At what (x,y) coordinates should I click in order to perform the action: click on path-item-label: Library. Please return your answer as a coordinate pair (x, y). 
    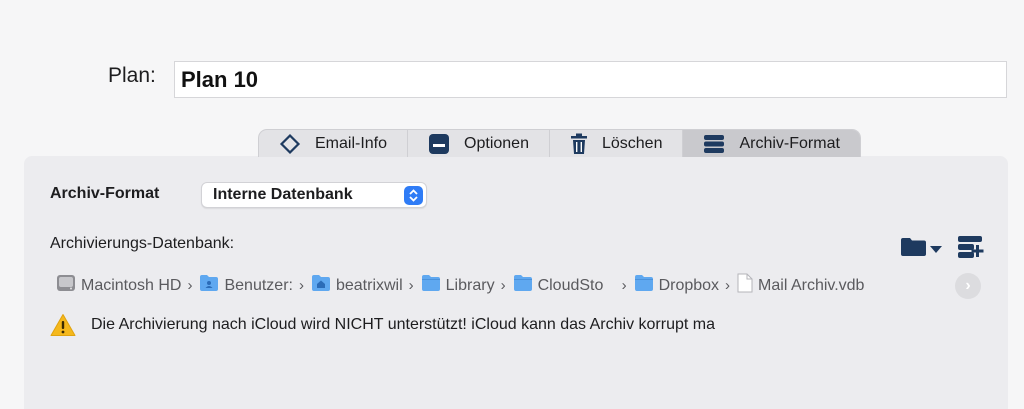
    Looking at the image, I should click on (470, 285).